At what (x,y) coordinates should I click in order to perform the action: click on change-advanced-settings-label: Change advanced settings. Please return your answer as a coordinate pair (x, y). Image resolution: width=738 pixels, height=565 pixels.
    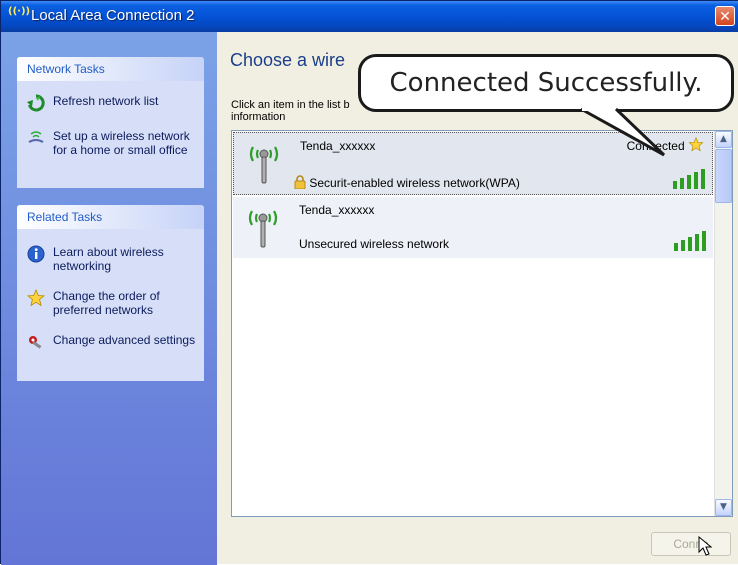
    Looking at the image, I should click on (124, 340).